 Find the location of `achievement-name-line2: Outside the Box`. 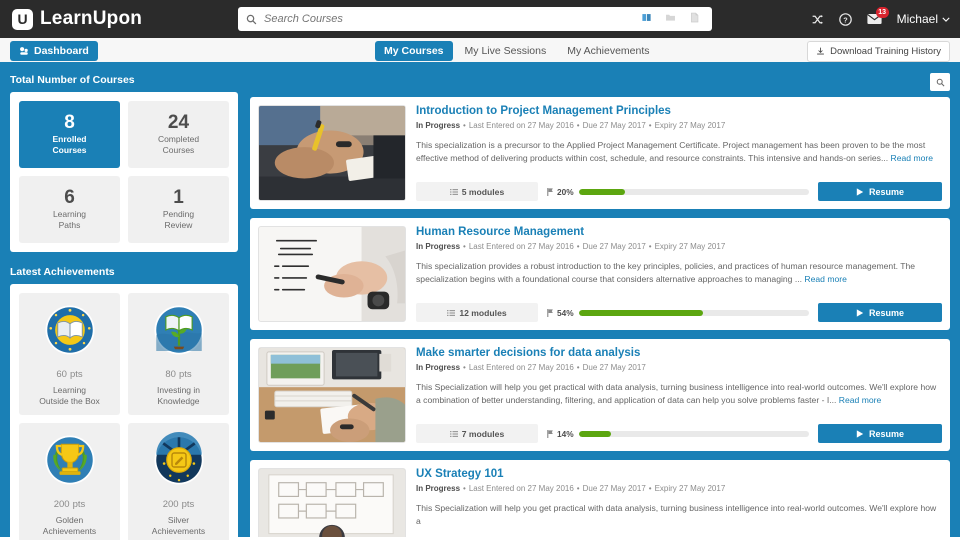

achievement-name-line2: Outside the Box is located at coordinates (69, 401).